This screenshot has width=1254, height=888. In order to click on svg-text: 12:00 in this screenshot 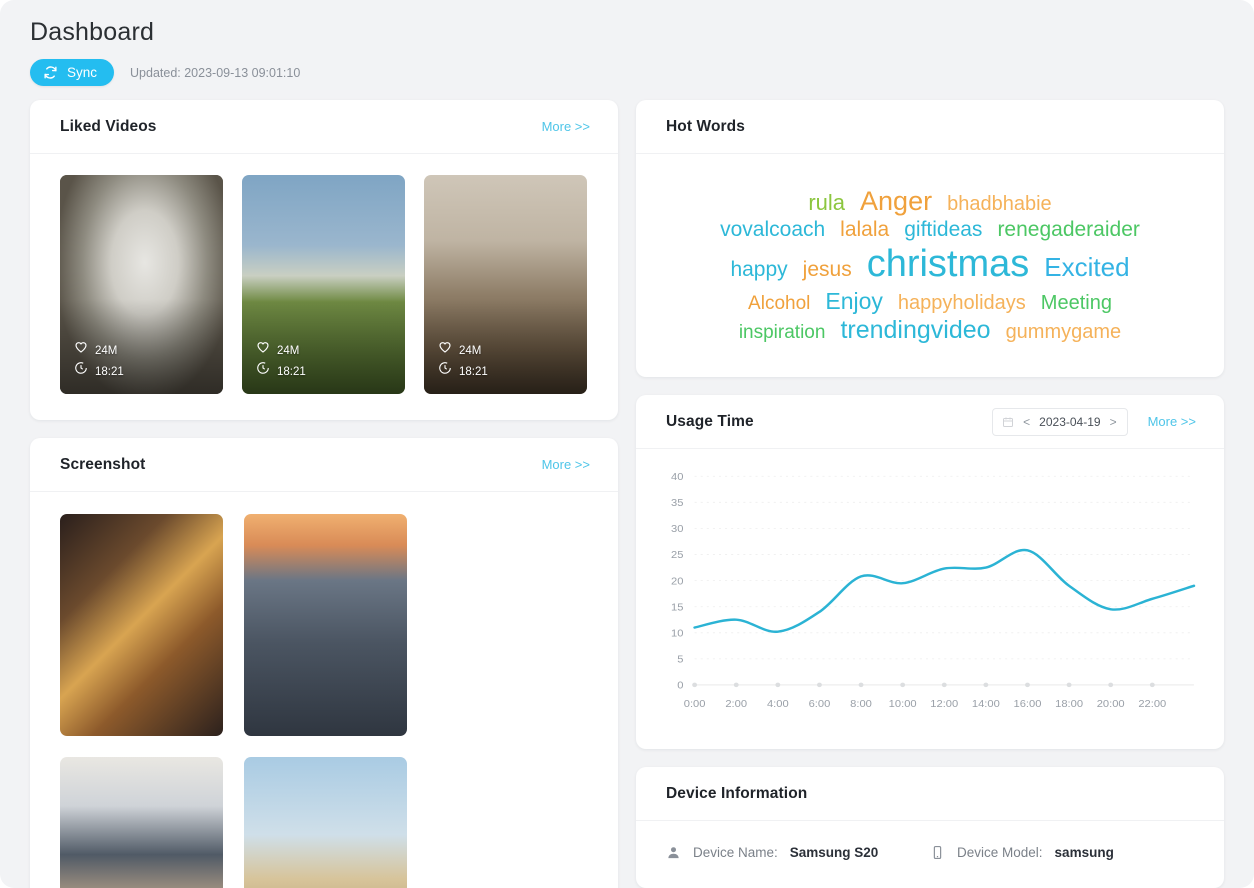, I will do `click(944, 704)`.